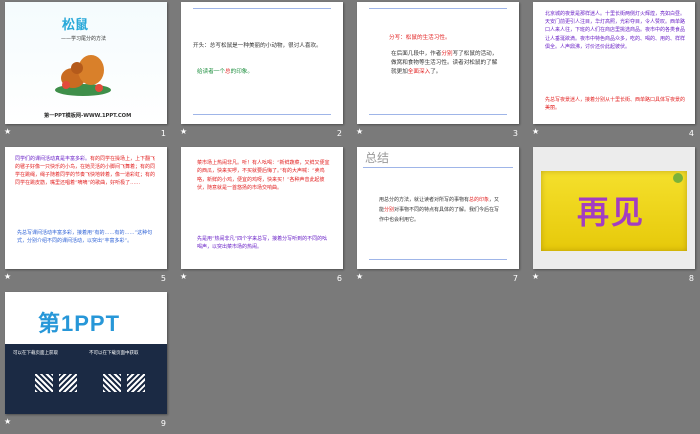  What do you see at coordinates (515, 278) in the screenshot?
I see `slide-number: 7` at bounding box center [515, 278].